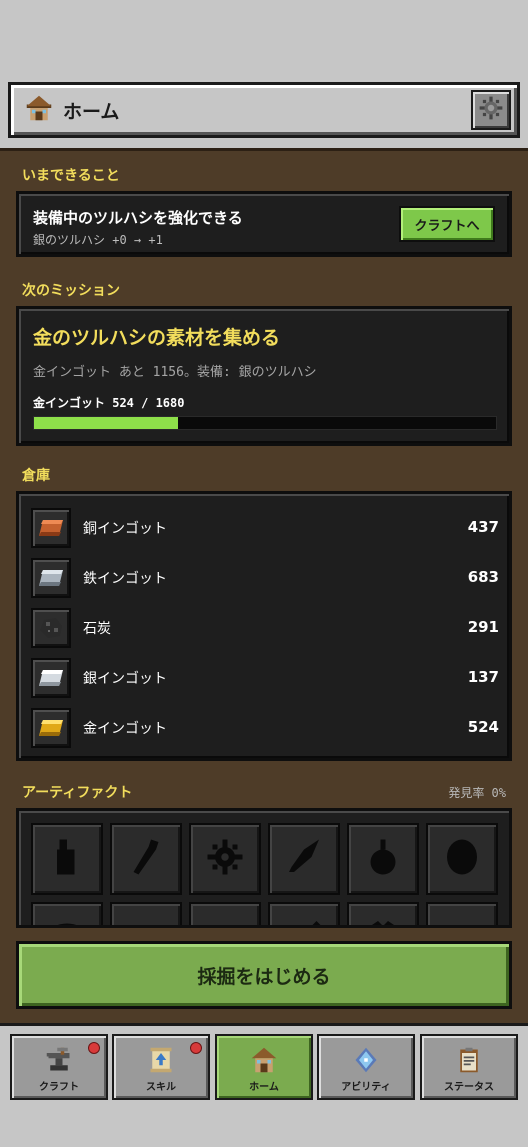 Image resolution: width=528 pixels, height=1147 pixels. Describe the element at coordinates (264, 975) in the screenshot. I see `start-mining-button: 採掘をはじめる` at that location.